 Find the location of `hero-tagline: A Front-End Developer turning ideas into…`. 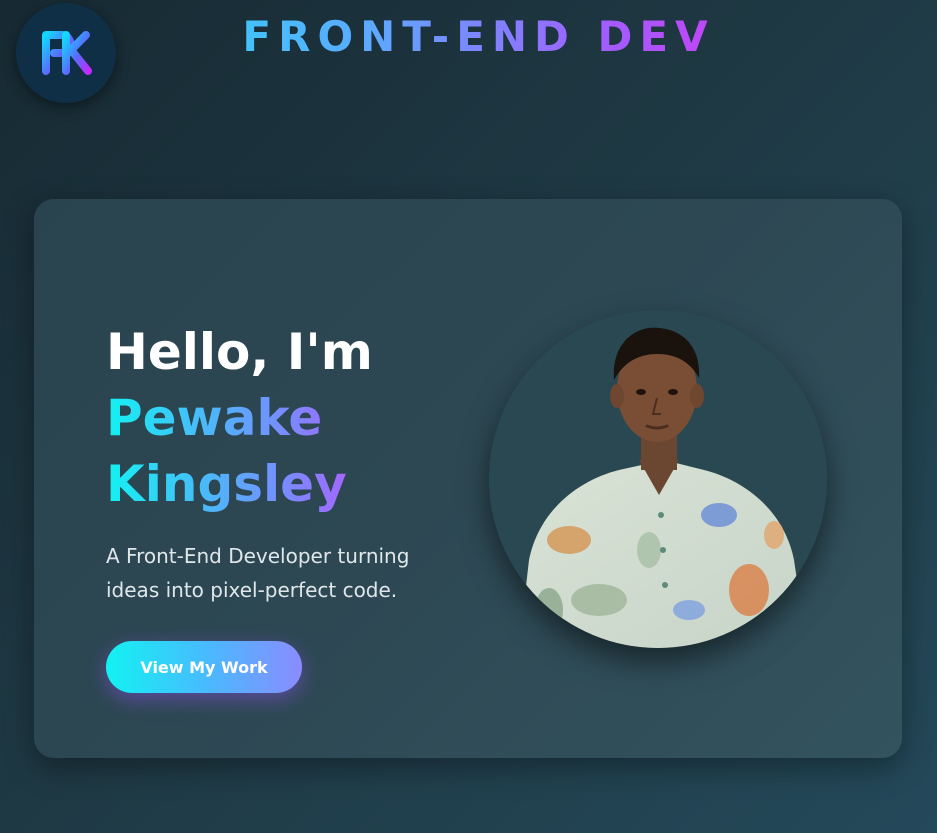

hero-tagline: A Front-End Developer turning ideas into… is located at coordinates (258, 573).